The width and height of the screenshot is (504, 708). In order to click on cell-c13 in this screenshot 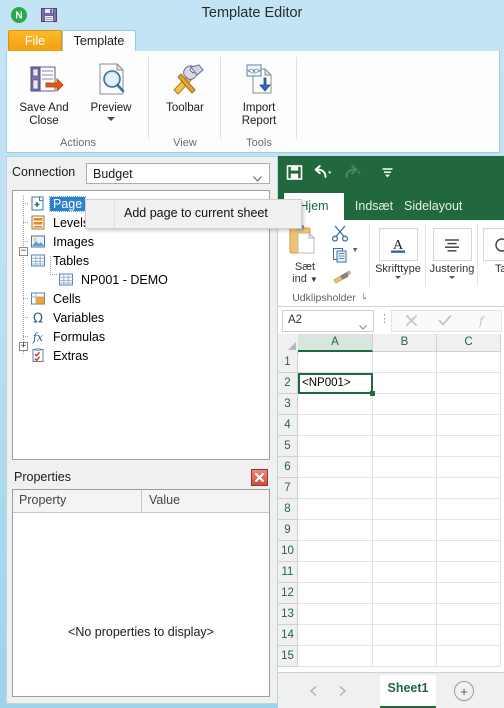, I will do `click(469, 614)`.